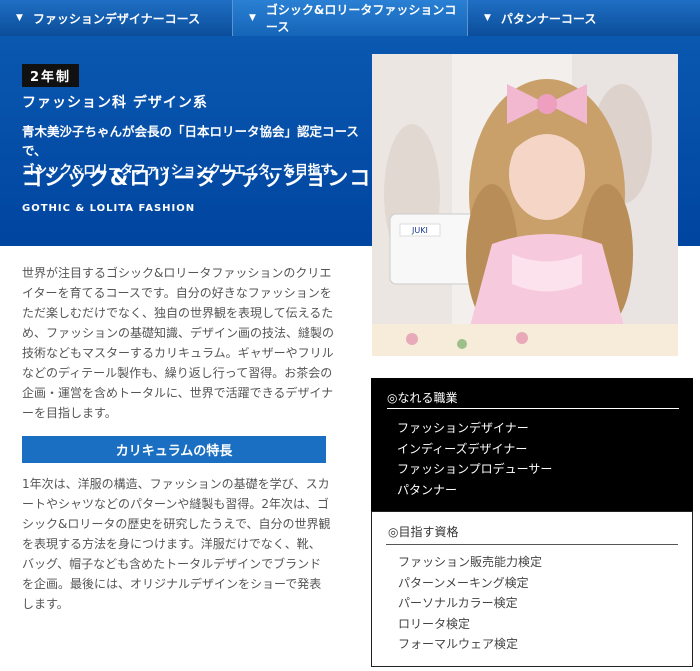 The image size is (700, 671). I want to click on course-title-en: GOTHIC & LOLITA FASHION, so click(109, 208).